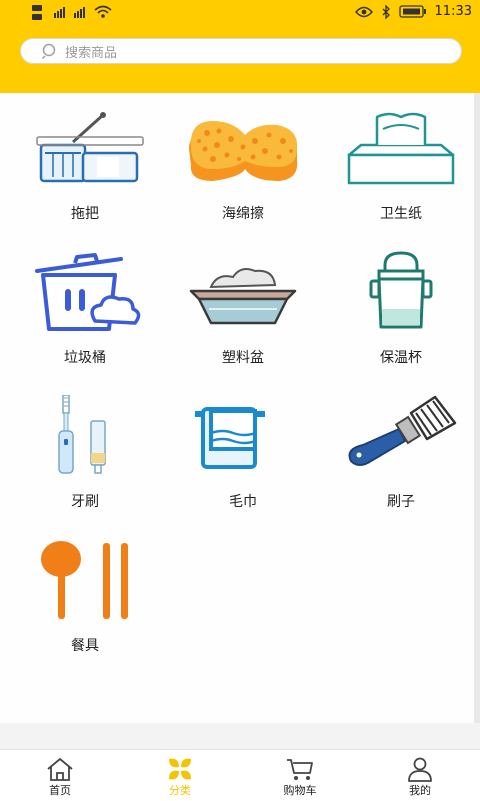  Describe the element at coordinates (300, 769) in the screenshot. I see `cart-icon` at that location.